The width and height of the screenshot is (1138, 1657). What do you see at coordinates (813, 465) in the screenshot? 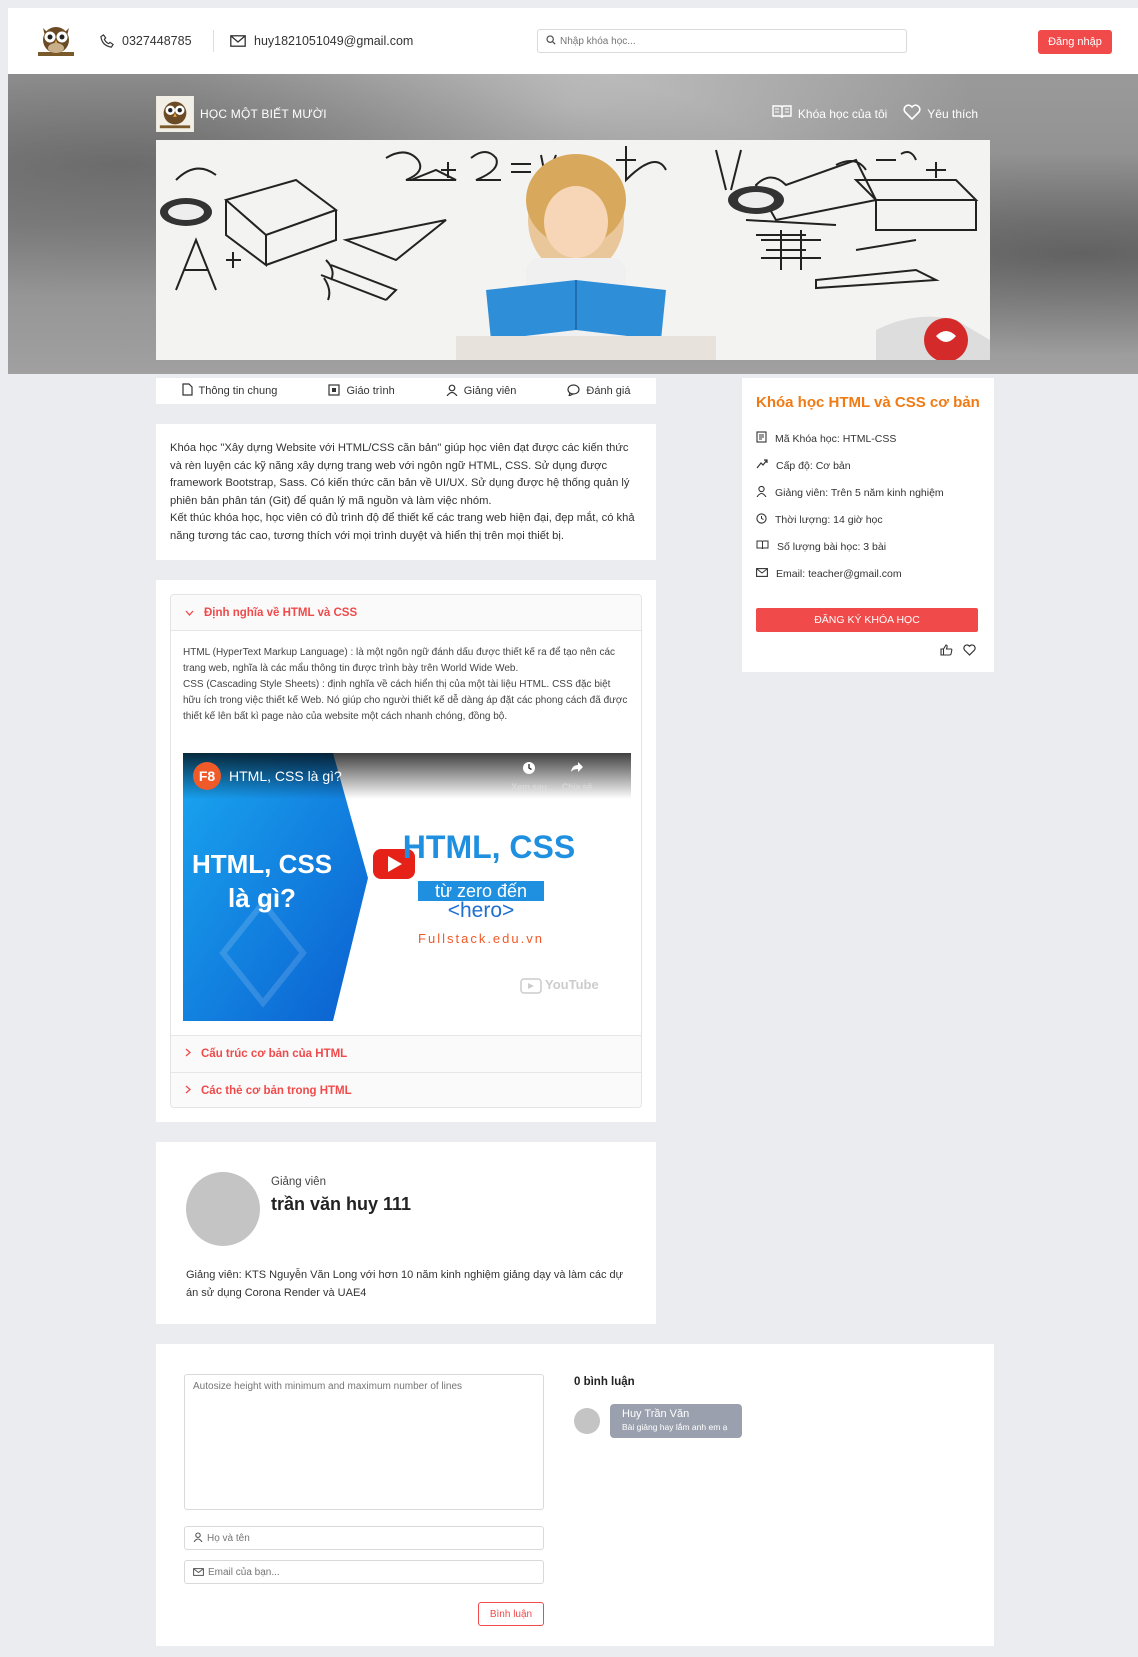
I see `info-text: Cấp độ: Cơ bản` at bounding box center [813, 465].